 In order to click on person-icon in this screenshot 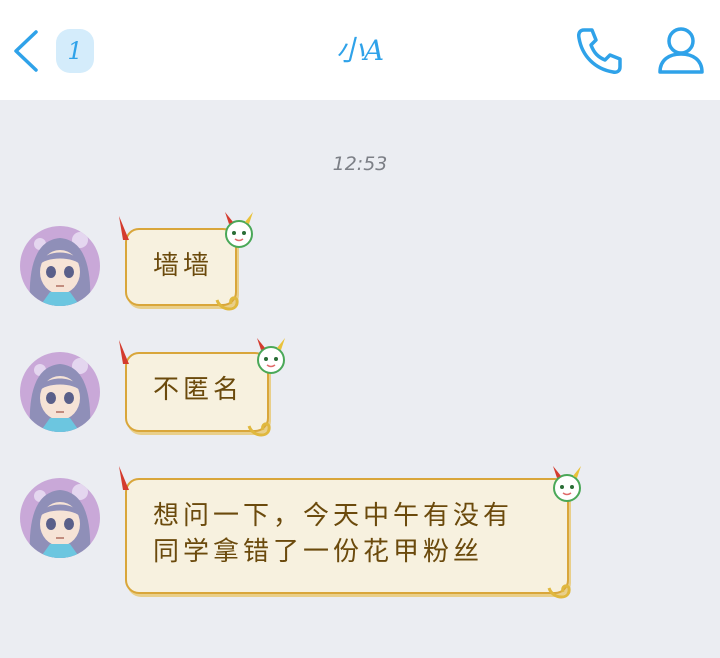, I will do `click(681, 50)`.